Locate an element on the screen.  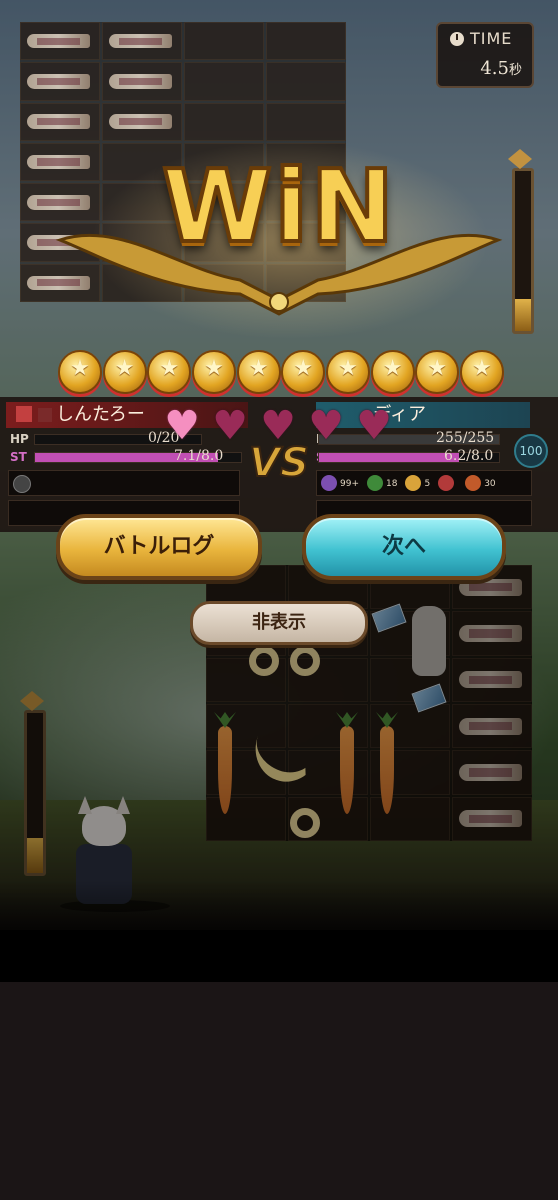
timer-unit: 秒 is located at coordinates (515, 70).